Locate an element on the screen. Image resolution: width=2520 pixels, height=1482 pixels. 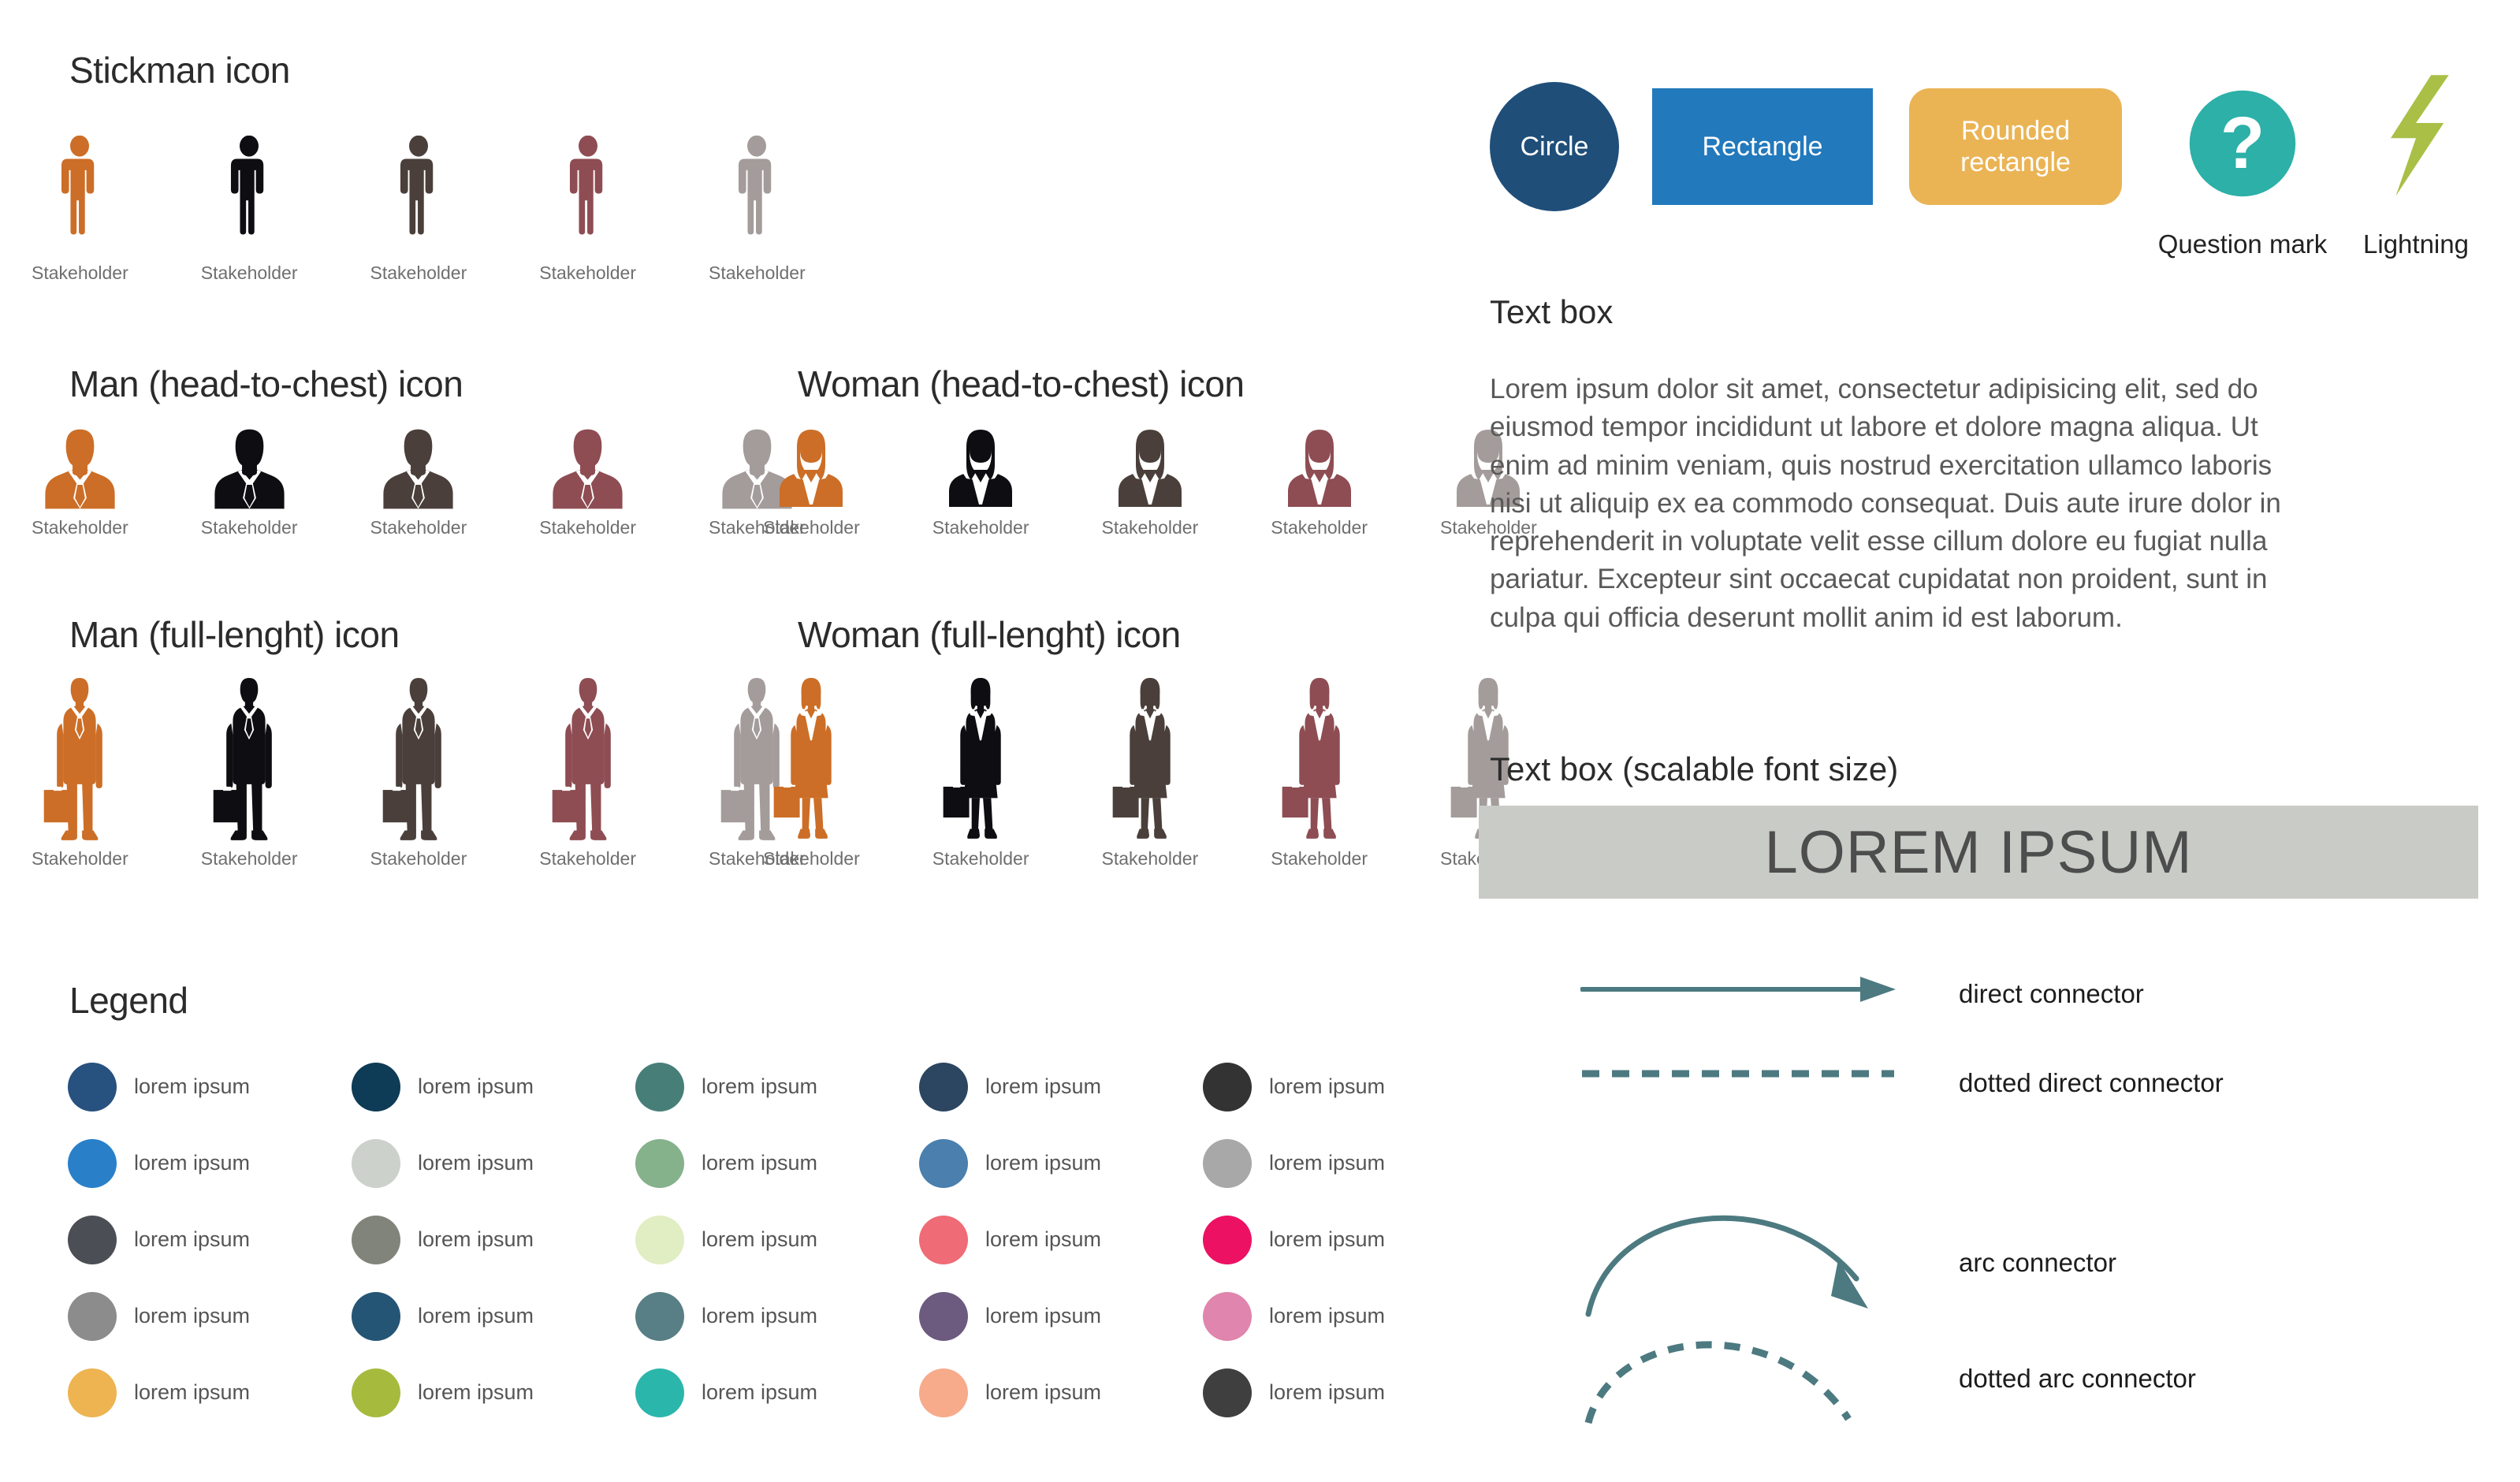
shape-question-mark-caption: Question mark is located at coordinates (2242, 244).